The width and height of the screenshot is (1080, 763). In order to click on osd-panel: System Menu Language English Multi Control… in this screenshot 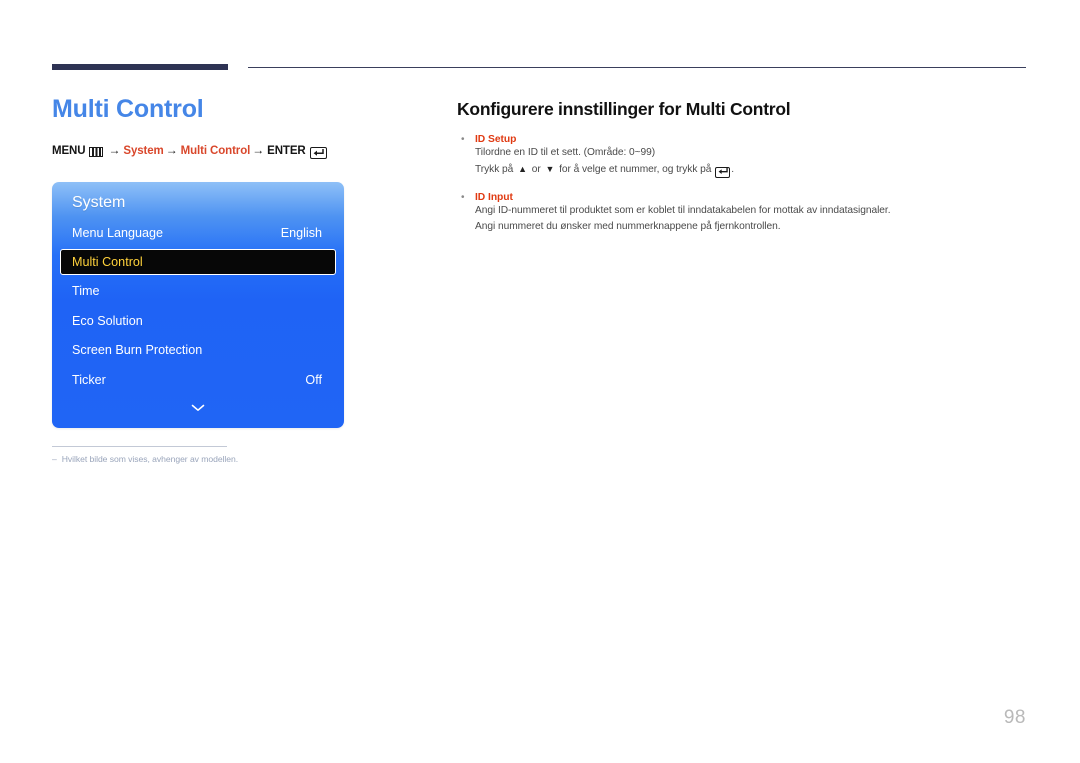, I will do `click(198, 305)`.